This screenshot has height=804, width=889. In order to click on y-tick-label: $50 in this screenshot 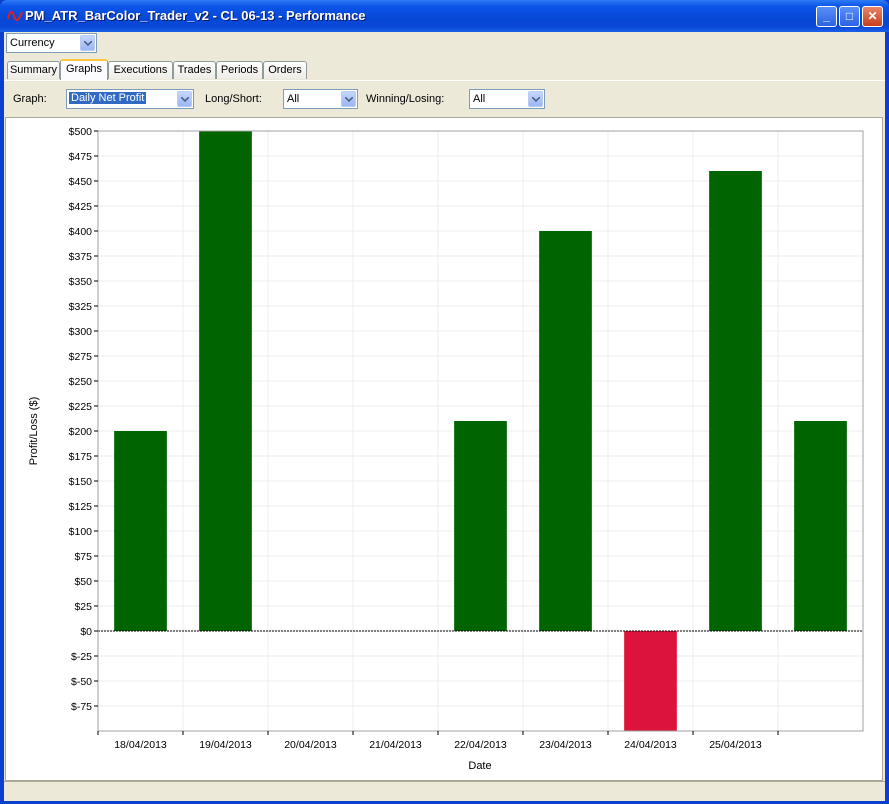, I will do `click(83, 582)`.